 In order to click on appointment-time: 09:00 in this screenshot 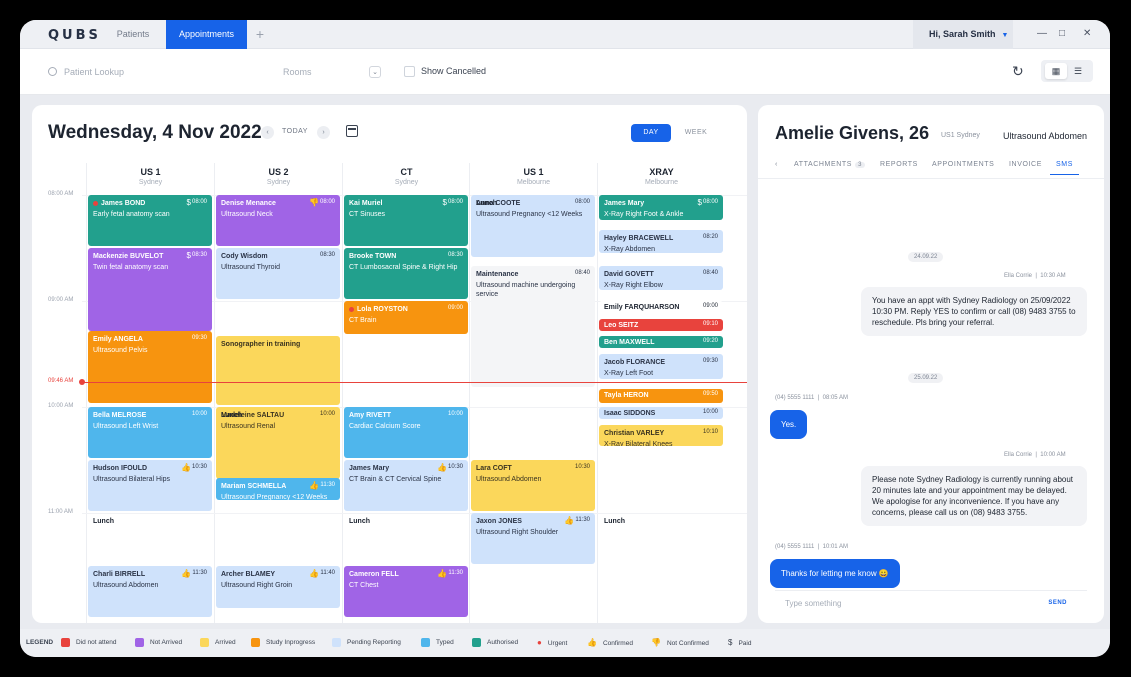, I will do `click(455, 308)`.